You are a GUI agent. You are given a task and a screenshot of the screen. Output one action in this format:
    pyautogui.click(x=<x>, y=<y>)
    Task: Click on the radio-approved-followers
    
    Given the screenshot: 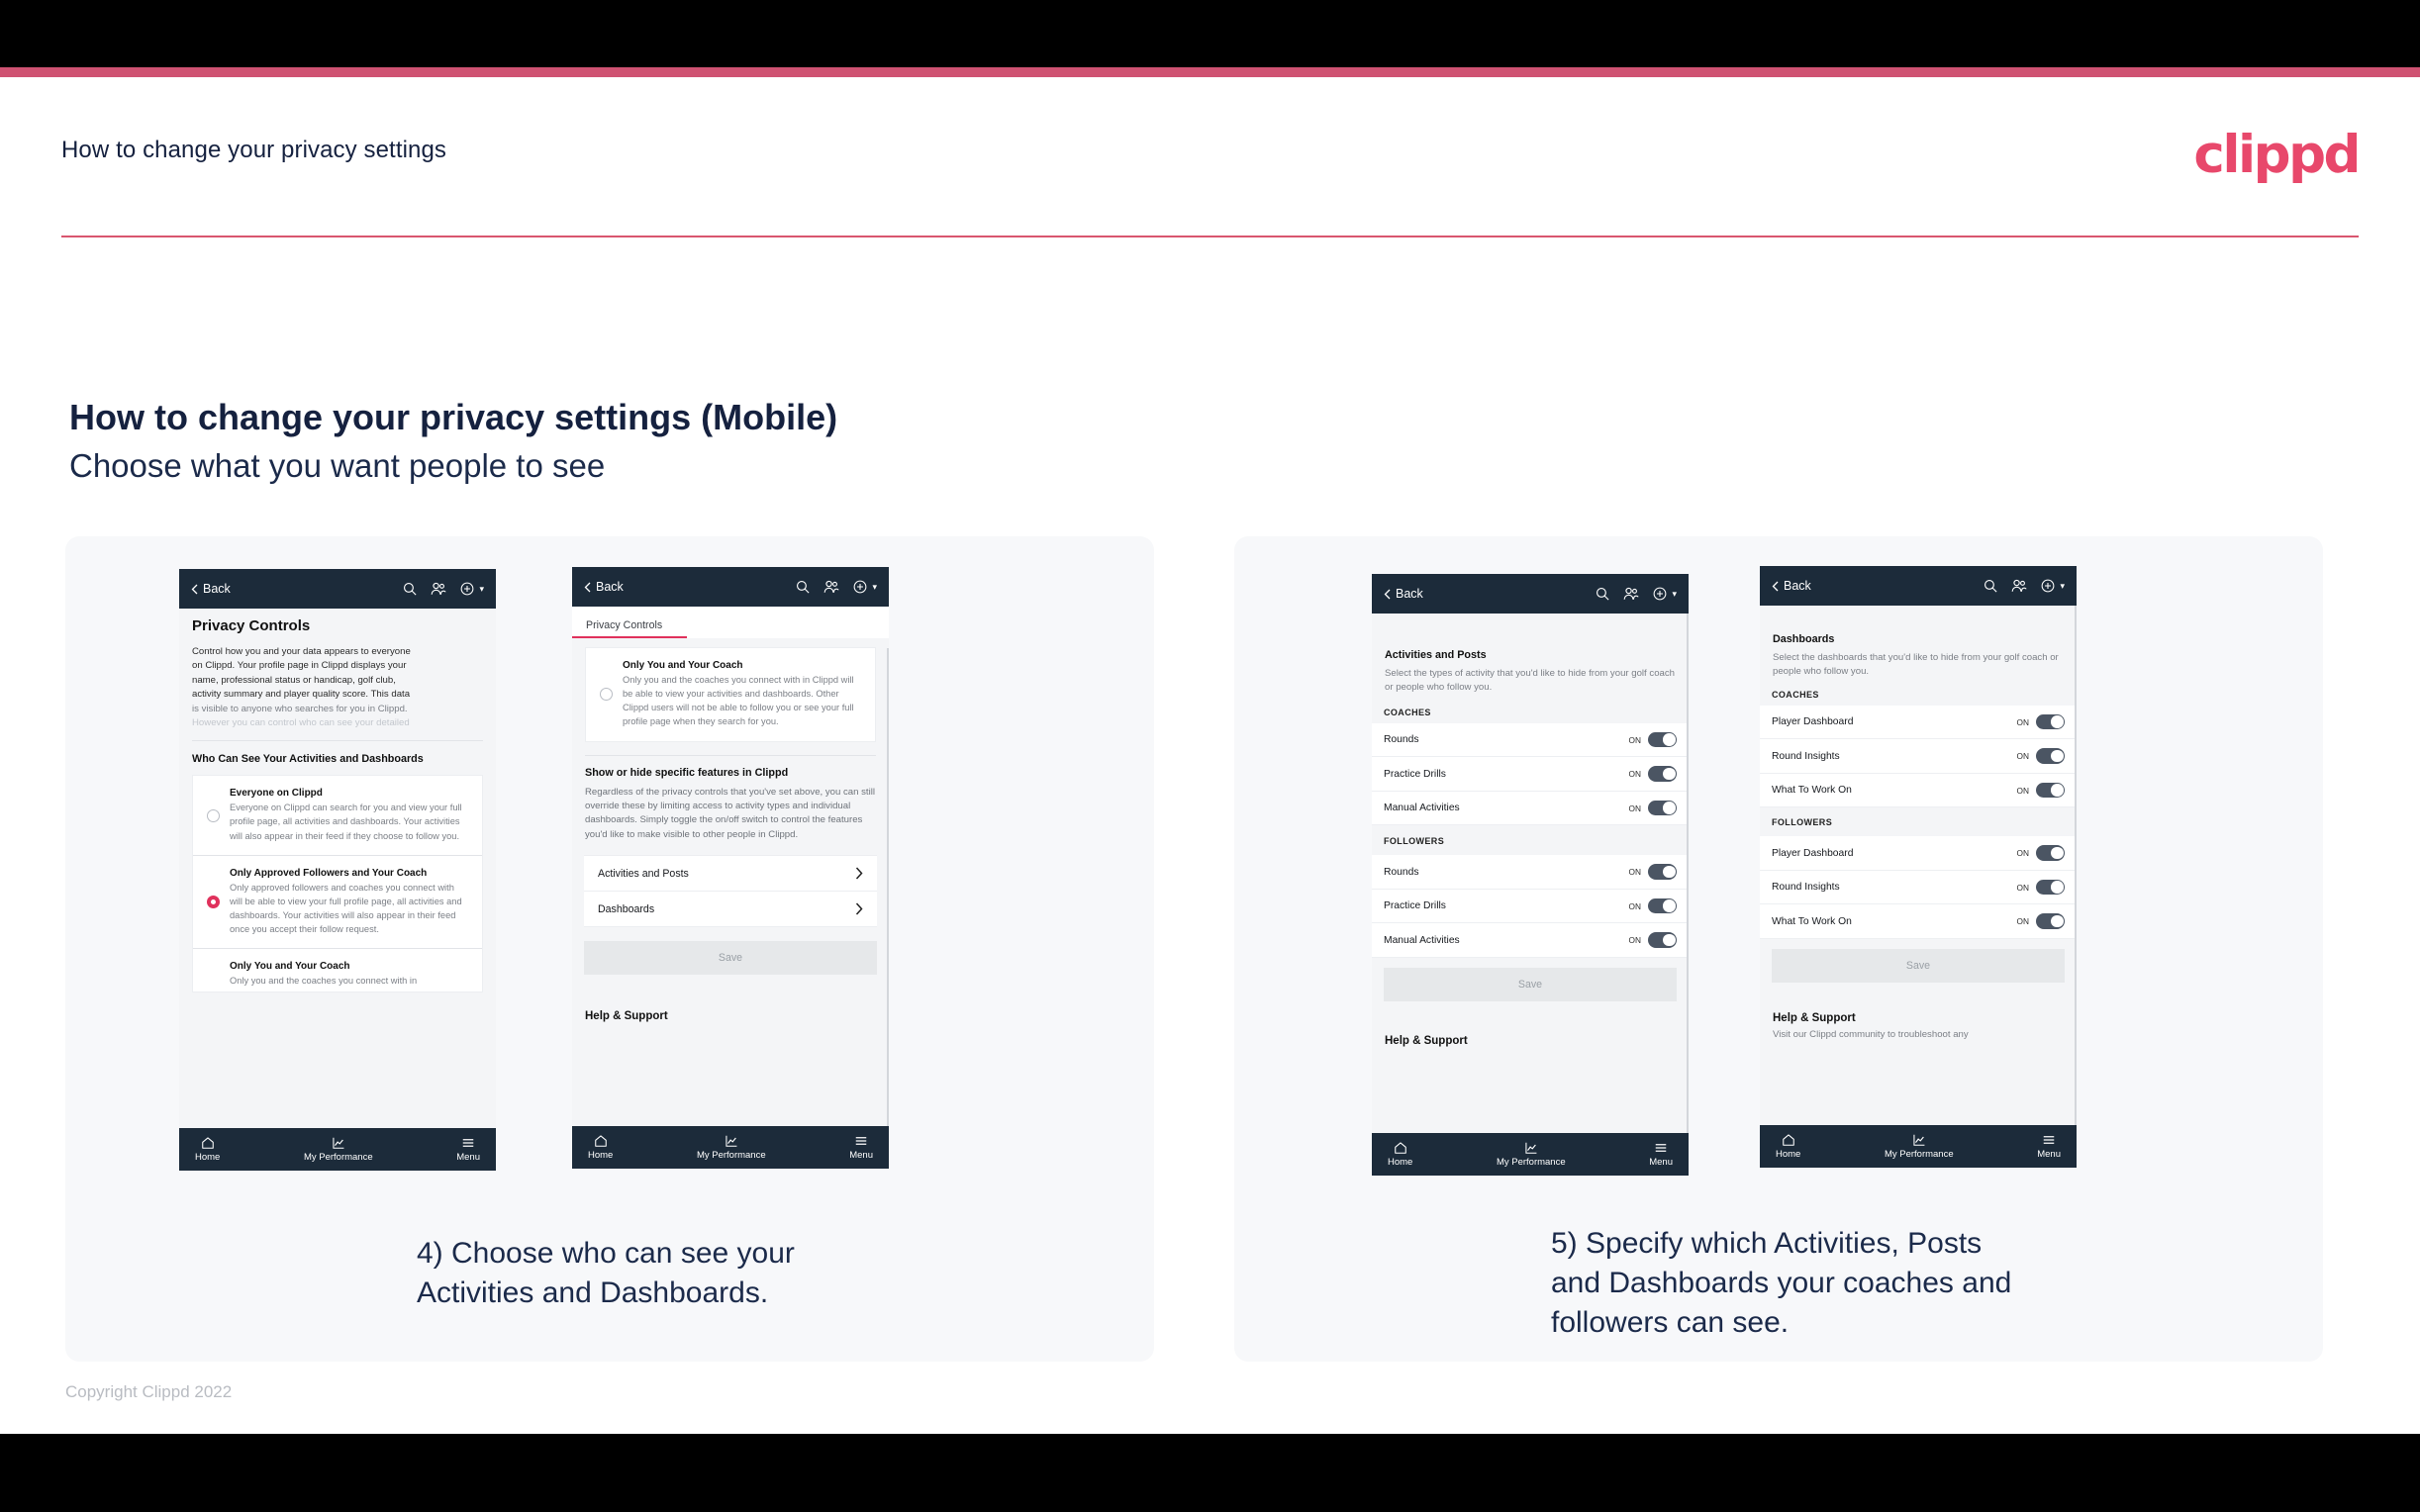 What is the action you would take?
    pyautogui.click(x=213, y=902)
    